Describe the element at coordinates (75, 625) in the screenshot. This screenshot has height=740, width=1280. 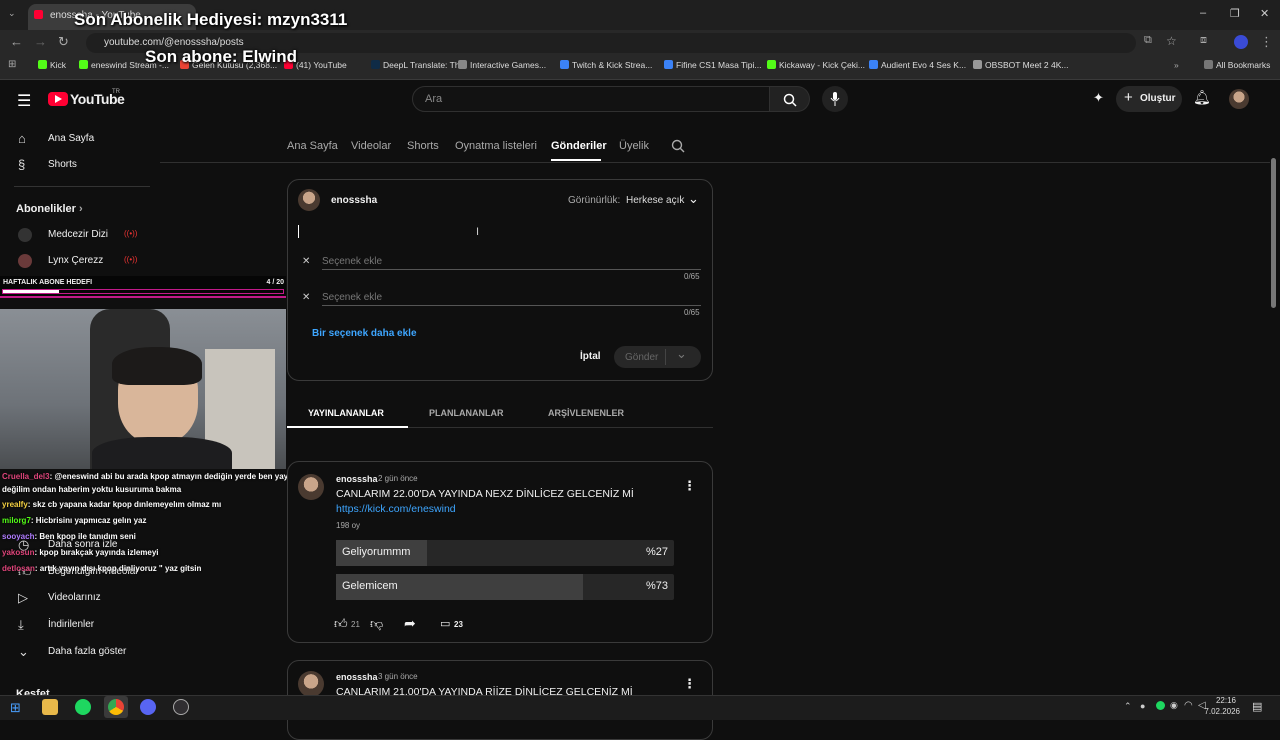
I see `sidebar-item-downloads: ⤓ İndirilenler` at that location.